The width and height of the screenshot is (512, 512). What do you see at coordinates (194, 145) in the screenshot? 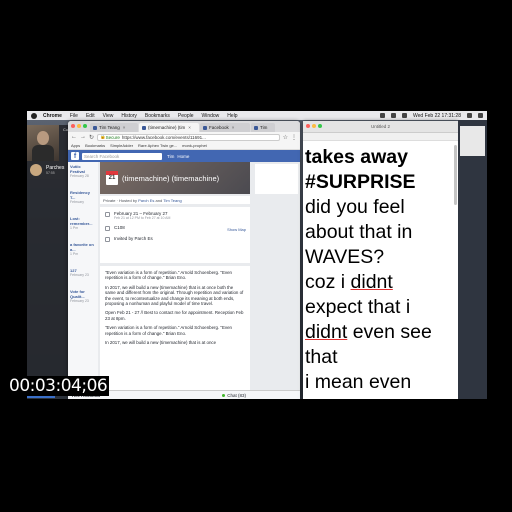
I see `bookmark-monk: monk-prophet` at bounding box center [194, 145].